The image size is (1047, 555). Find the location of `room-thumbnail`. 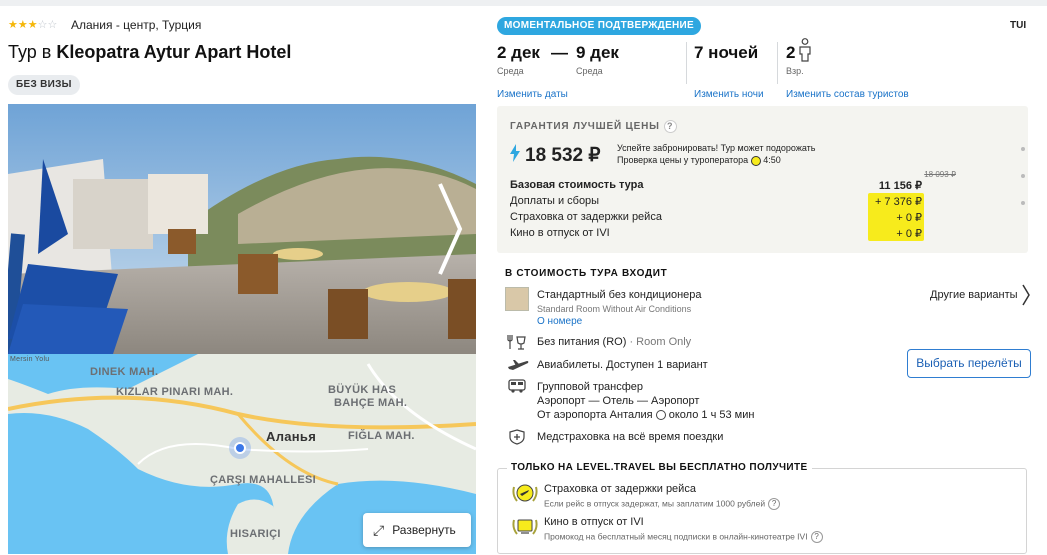

room-thumbnail is located at coordinates (517, 299).